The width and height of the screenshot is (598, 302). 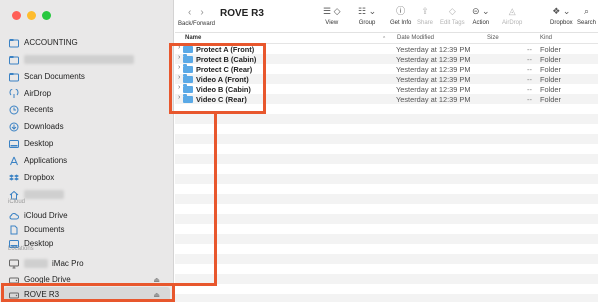 What do you see at coordinates (452, 15) in the screenshot?
I see `edit-tags-button: ◇ Edit Tags` at bounding box center [452, 15].